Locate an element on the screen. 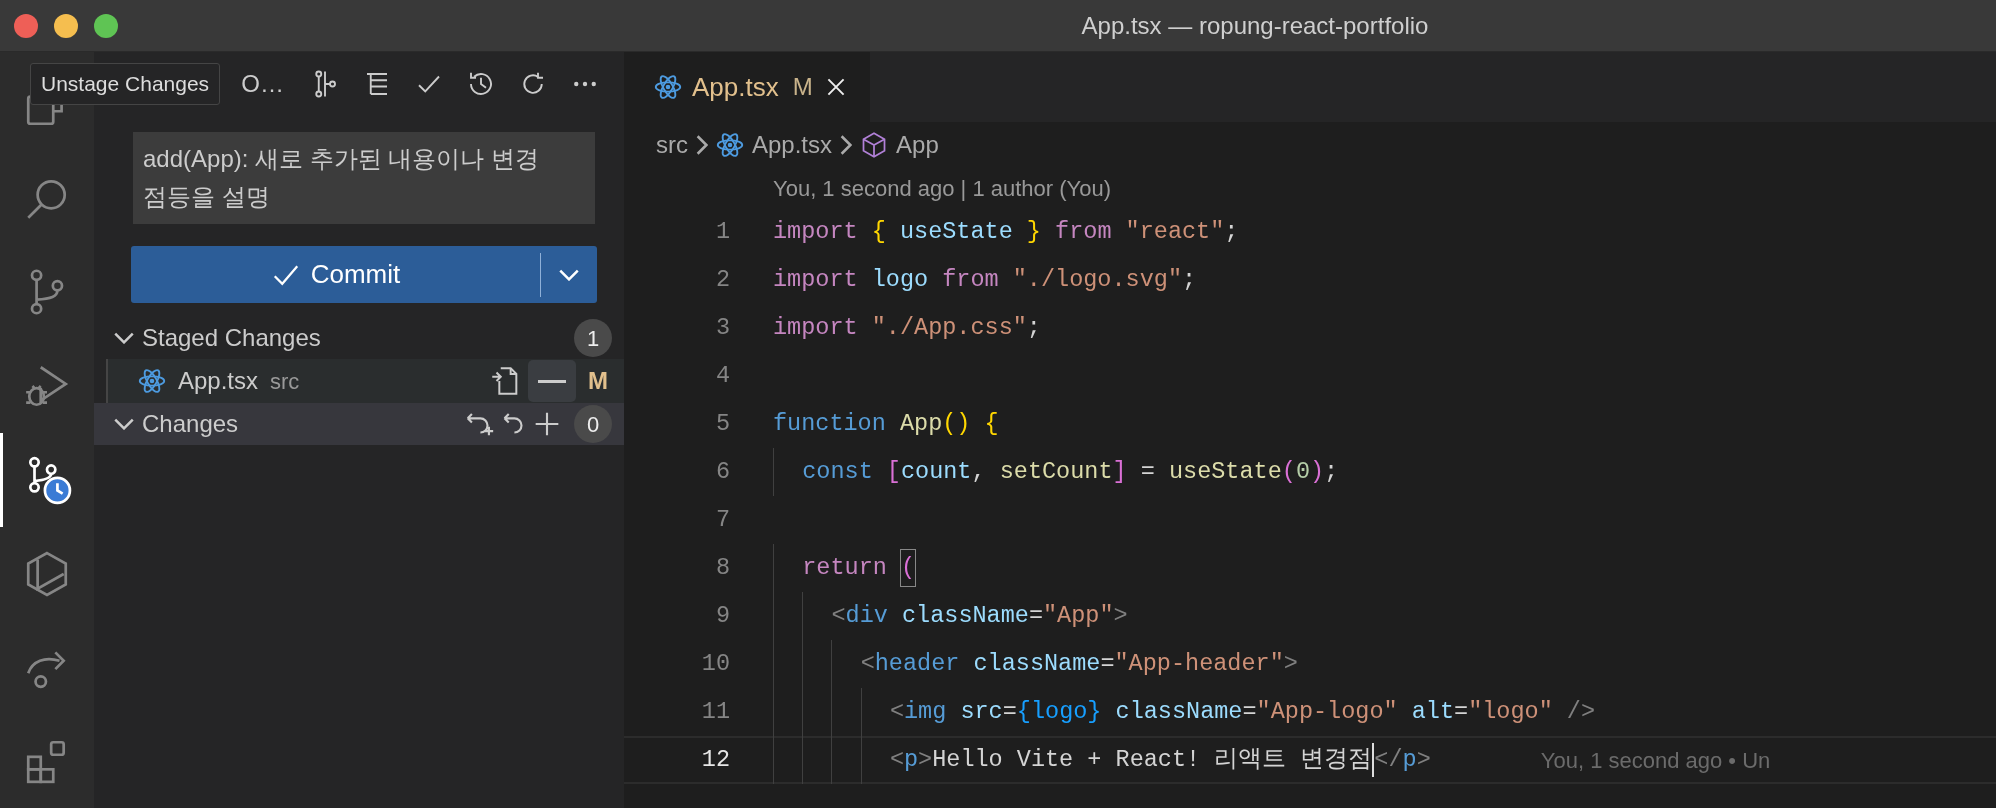 This screenshot has height=808, width=1996. status-letter: M is located at coordinates (598, 381).